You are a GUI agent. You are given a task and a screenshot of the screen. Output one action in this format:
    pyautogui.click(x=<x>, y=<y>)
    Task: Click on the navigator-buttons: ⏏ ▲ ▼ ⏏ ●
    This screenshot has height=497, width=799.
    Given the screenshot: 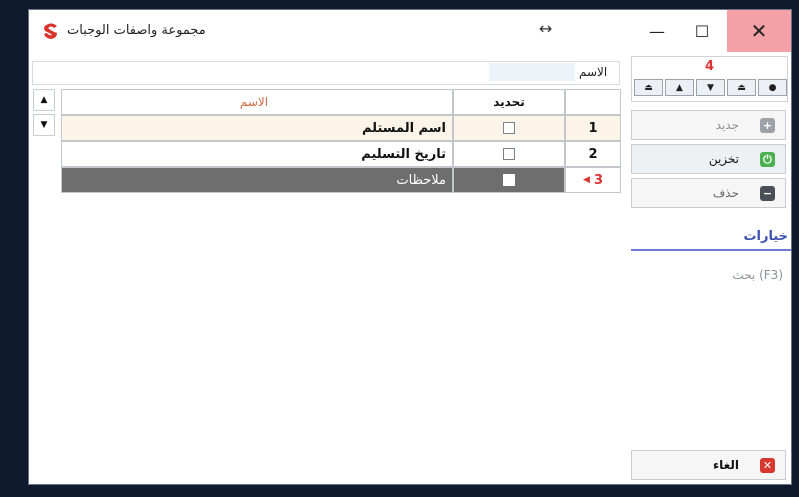 What is the action you would take?
    pyautogui.click(x=710, y=87)
    